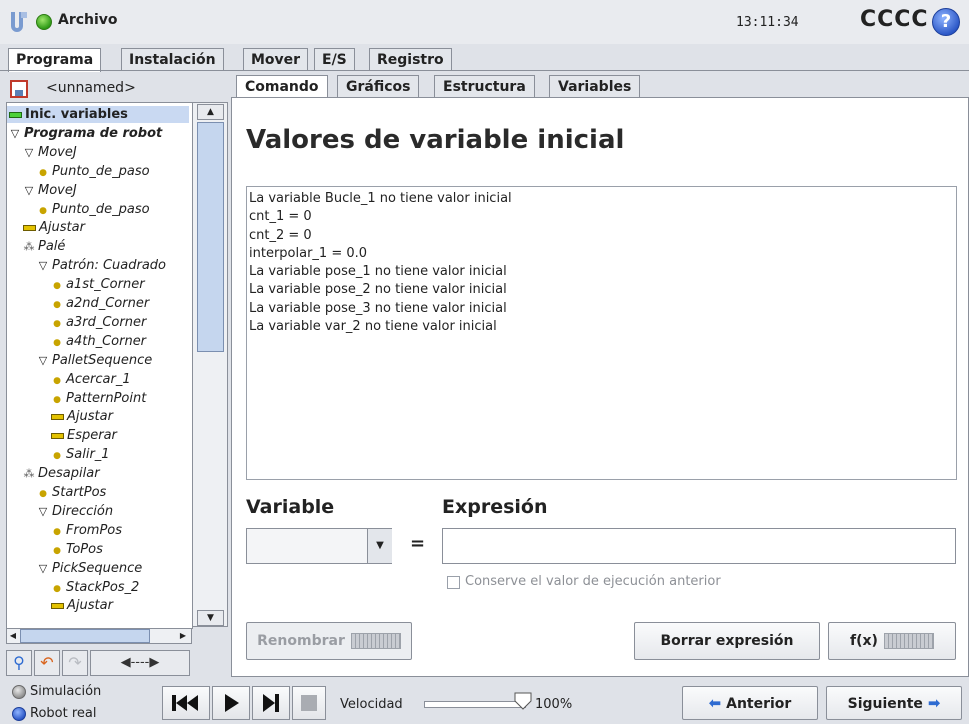 The height and width of the screenshot is (724, 969). Describe the element at coordinates (309, 703) in the screenshot. I see `stop-button` at that location.